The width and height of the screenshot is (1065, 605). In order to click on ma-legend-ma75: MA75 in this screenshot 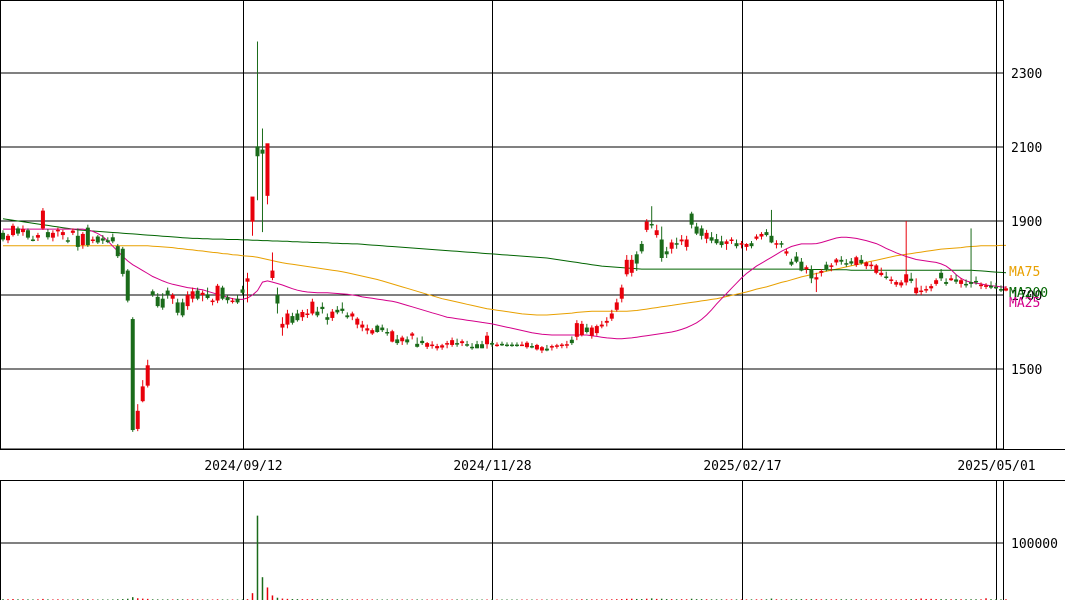, I will do `click(1024, 272)`.